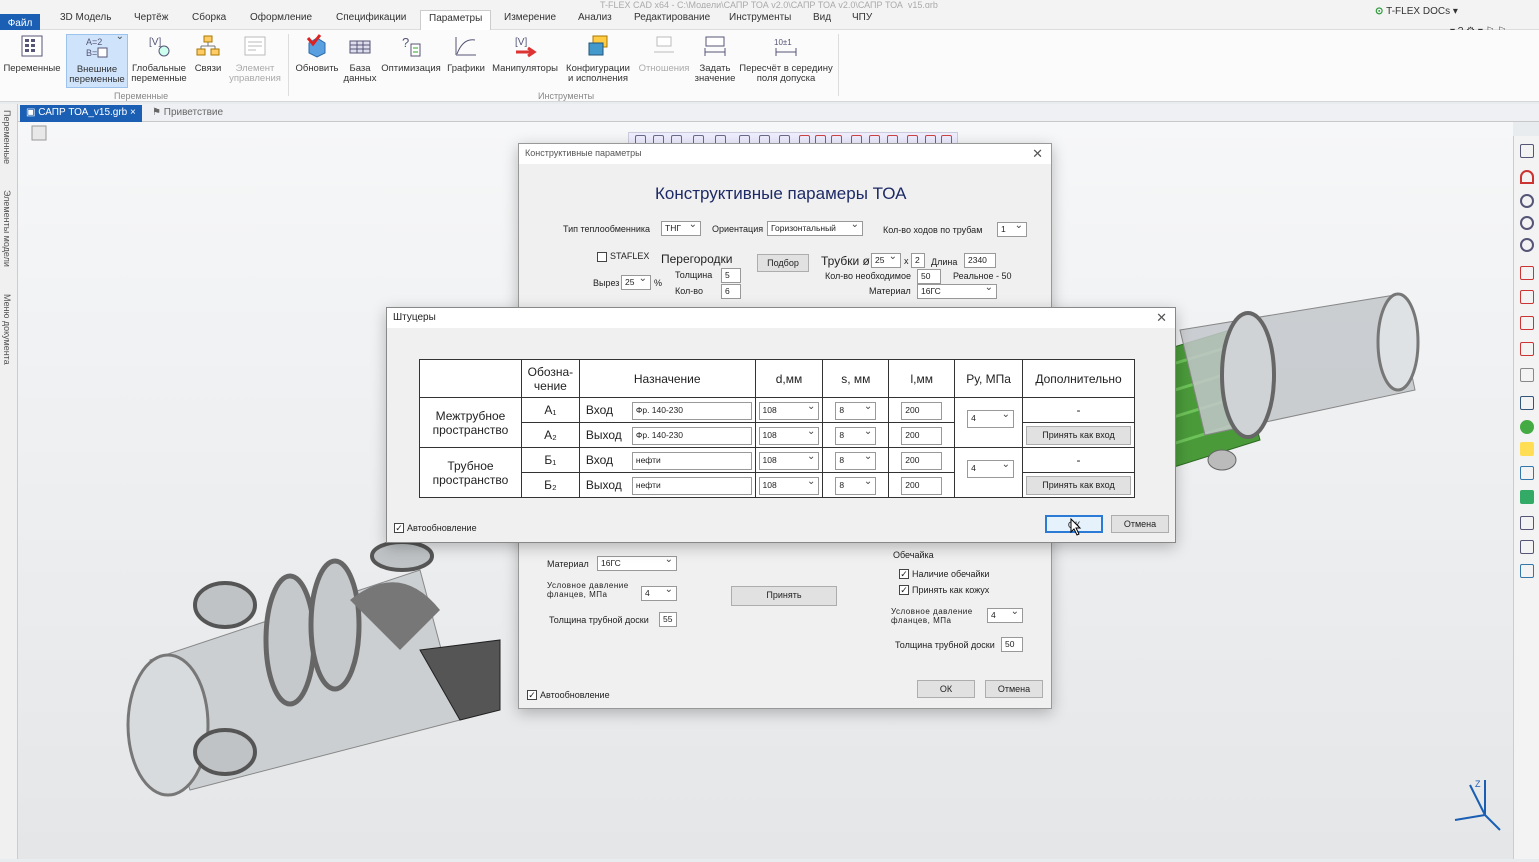 This screenshot has width=1539, height=862. Describe the element at coordinates (1527, 349) in the screenshot. I see `check-all-icon` at that location.